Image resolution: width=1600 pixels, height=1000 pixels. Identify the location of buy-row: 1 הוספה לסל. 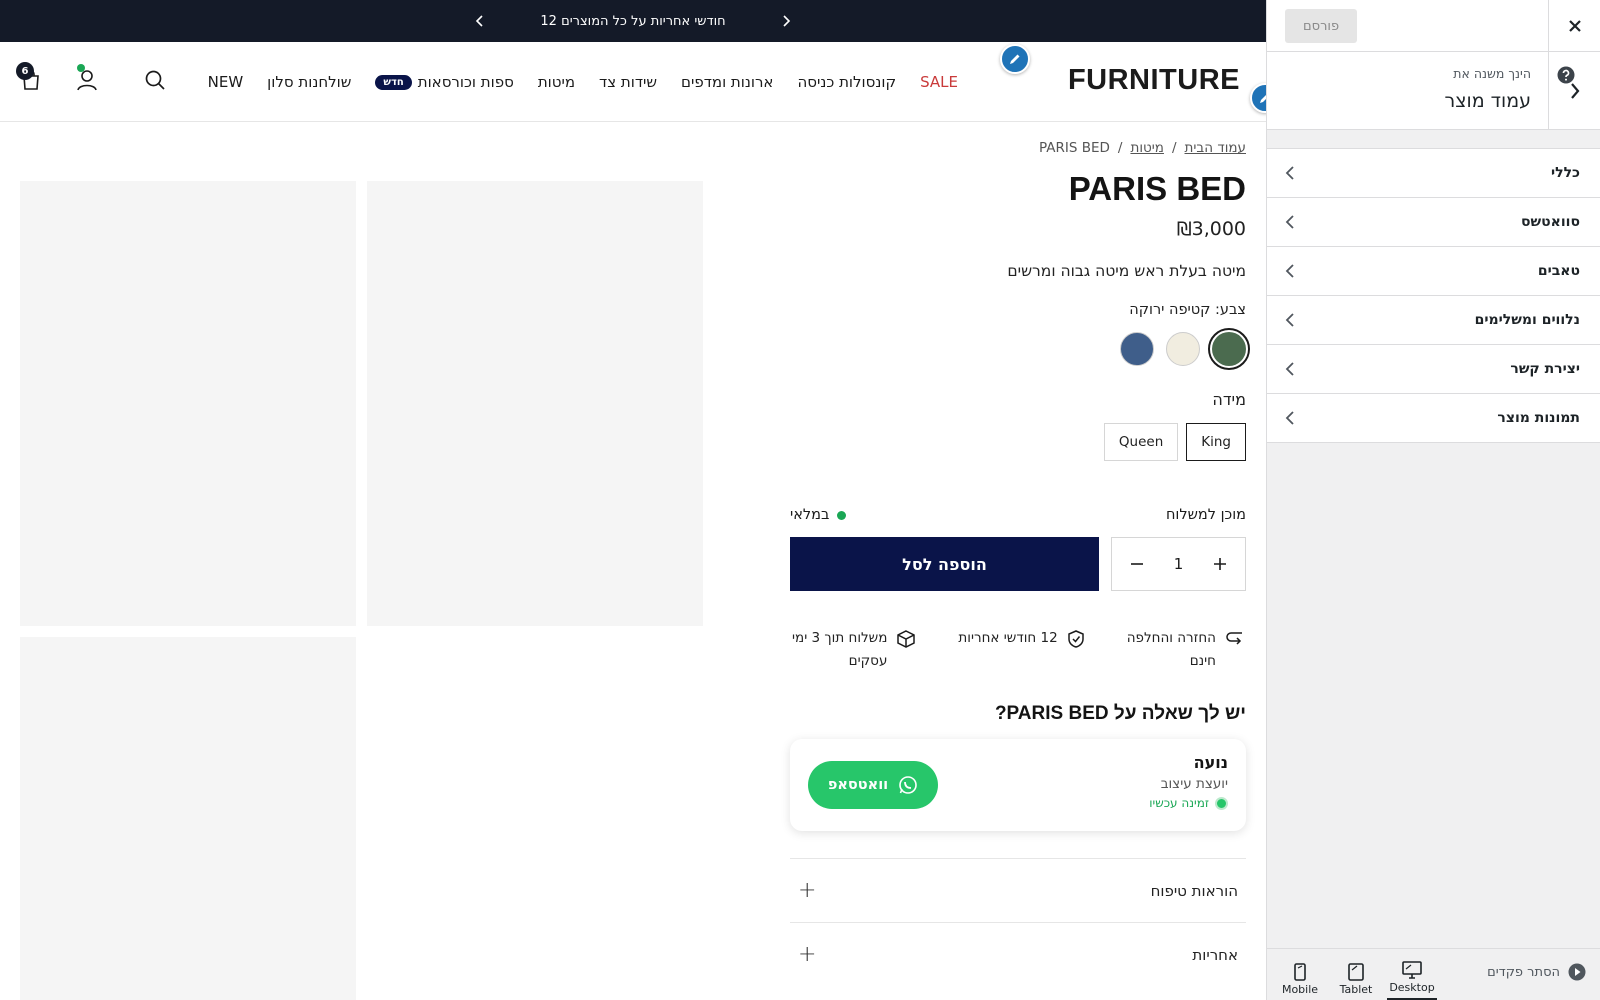
(1018, 564).